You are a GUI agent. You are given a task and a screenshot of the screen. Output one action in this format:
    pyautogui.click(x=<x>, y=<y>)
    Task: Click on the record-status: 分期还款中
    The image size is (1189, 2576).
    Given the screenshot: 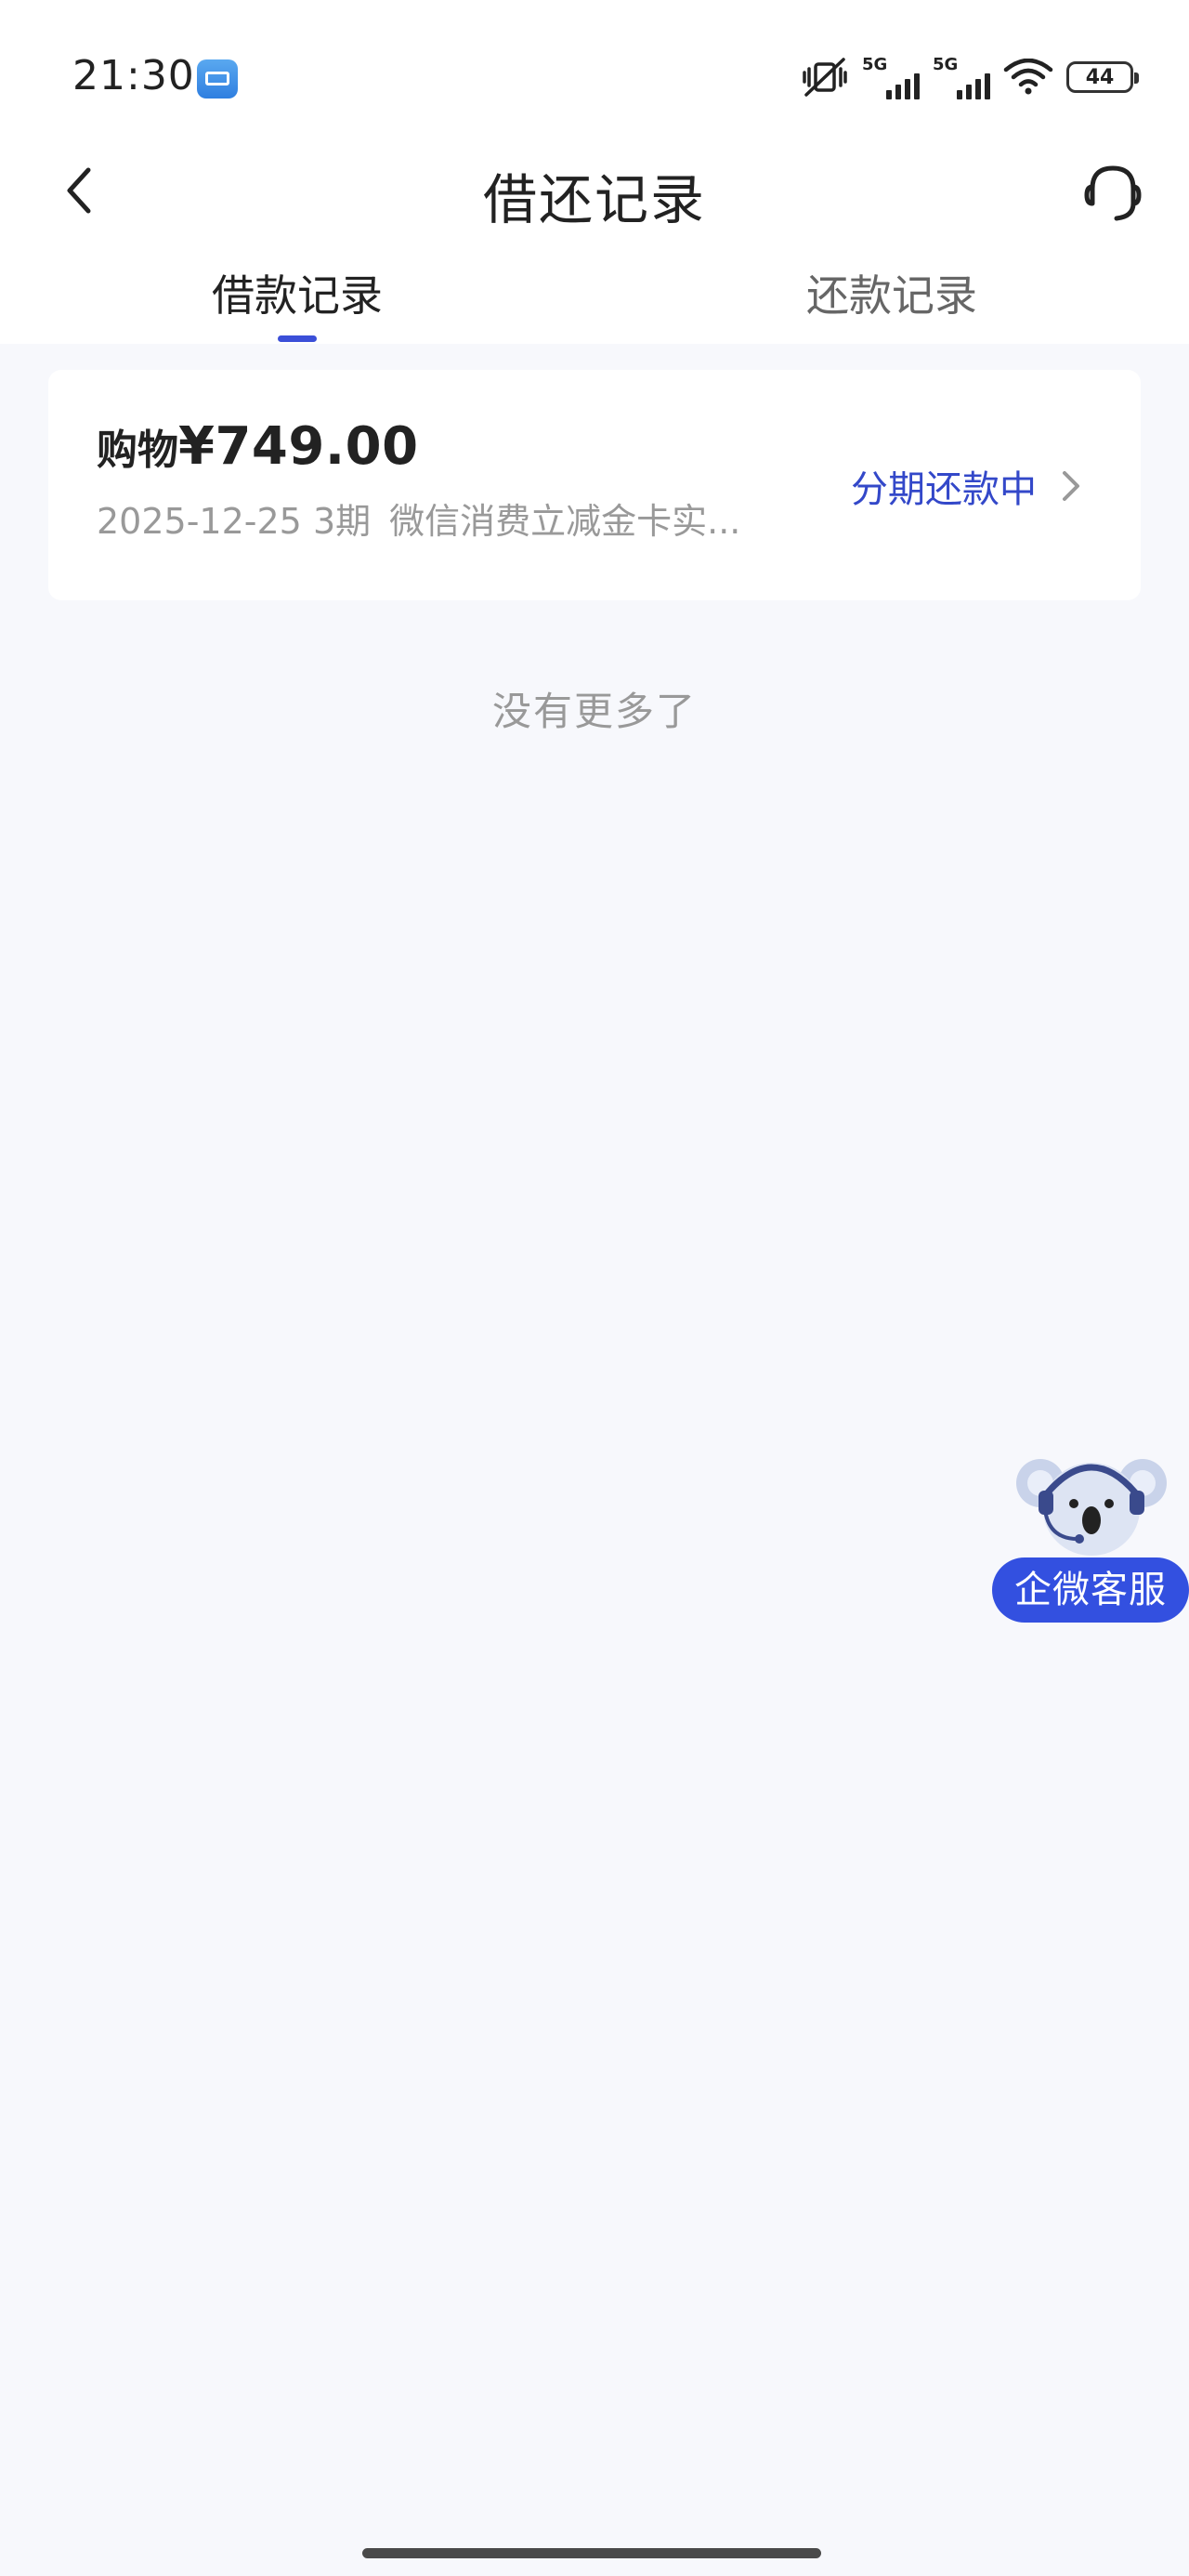 What is the action you would take?
    pyautogui.click(x=966, y=486)
    